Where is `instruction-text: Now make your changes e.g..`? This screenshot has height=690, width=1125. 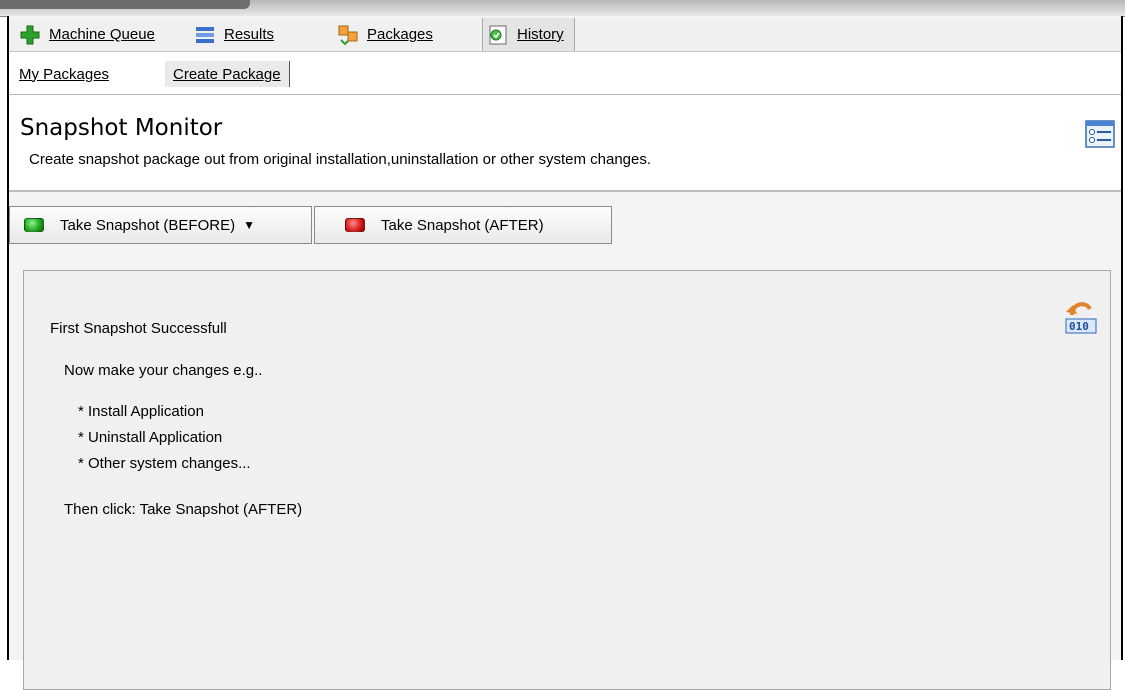 instruction-text: Now make your changes e.g.. is located at coordinates (163, 370).